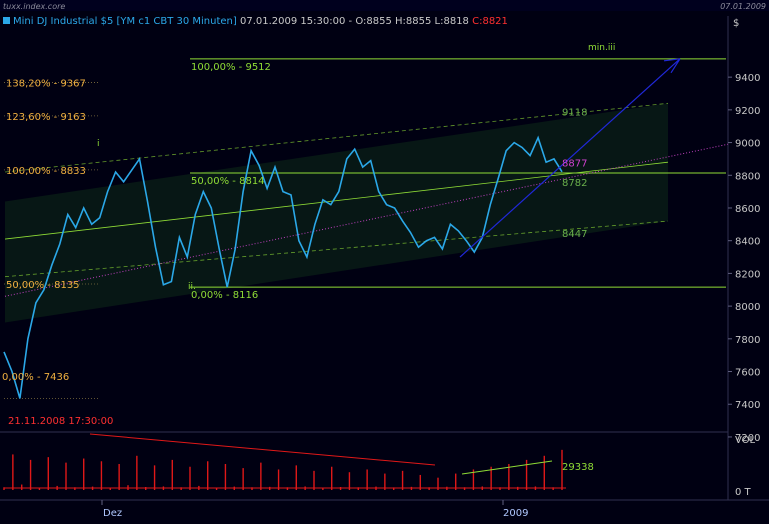  What do you see at coordinates (574, 234) in the screenshot?
I see `channel-lower-value: 8447` at bounding box center [574, 234].